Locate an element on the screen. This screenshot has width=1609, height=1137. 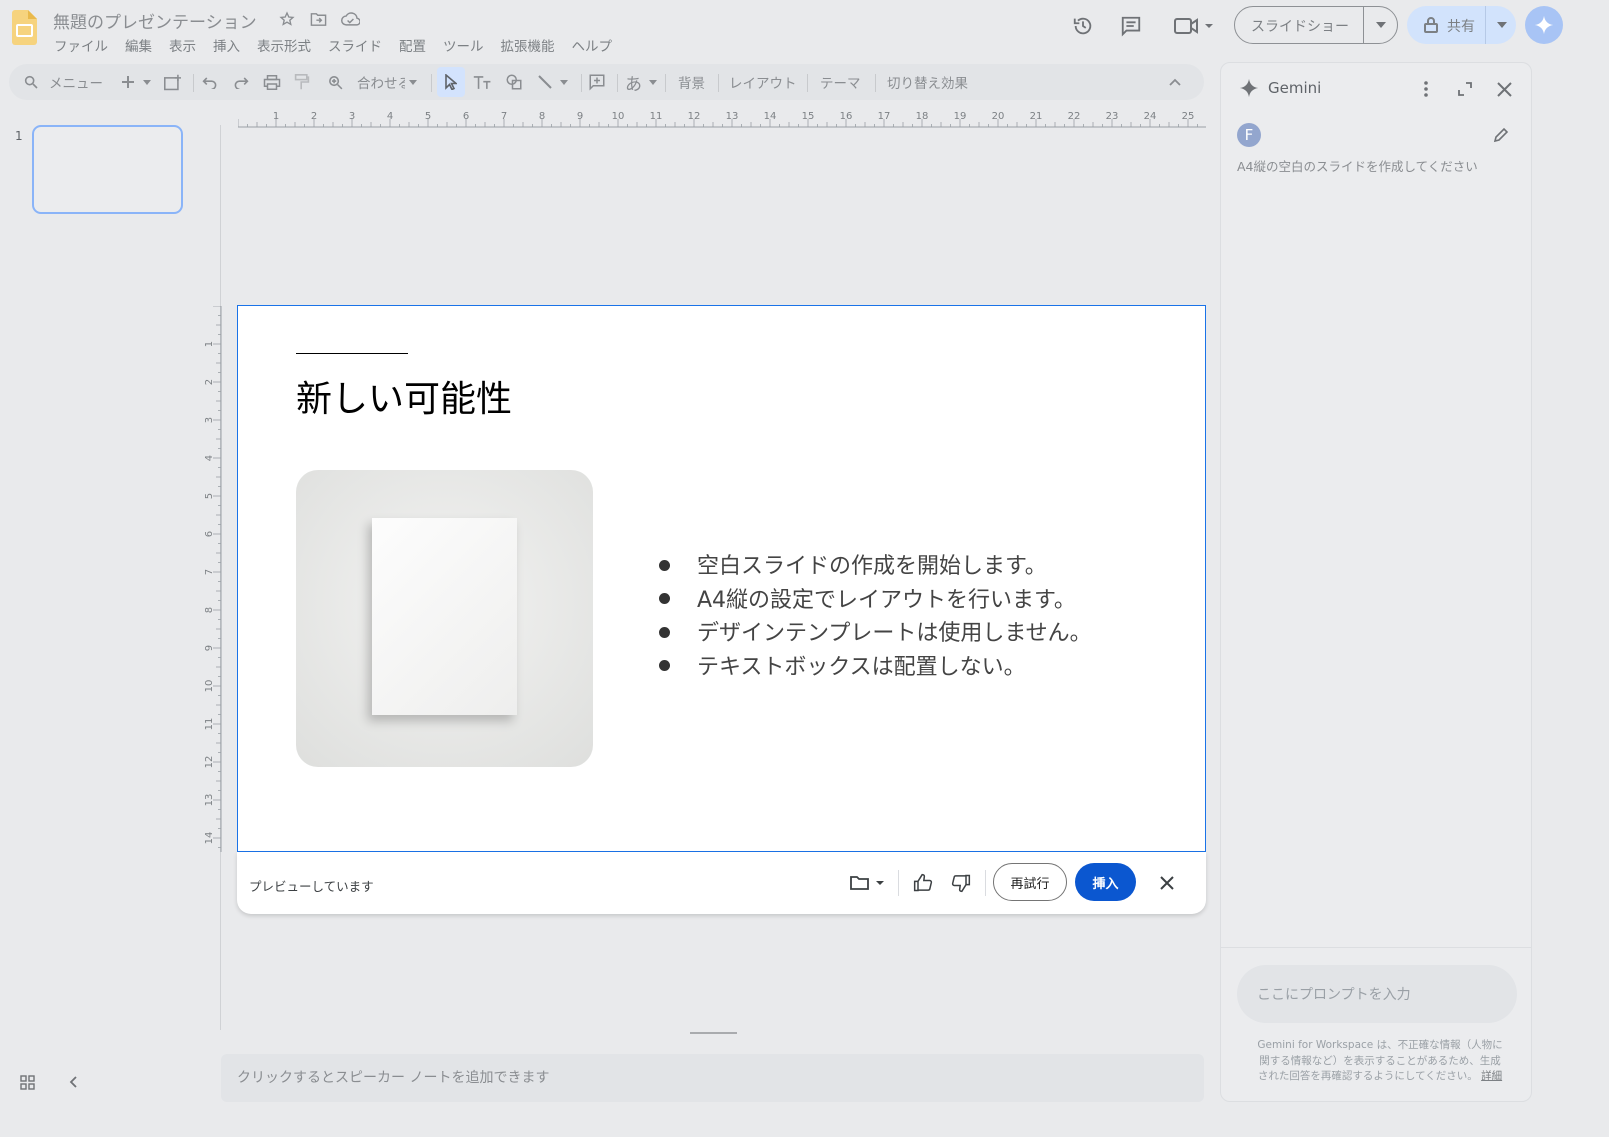
cloud-saved-icon is located at coordinates (350, 19).